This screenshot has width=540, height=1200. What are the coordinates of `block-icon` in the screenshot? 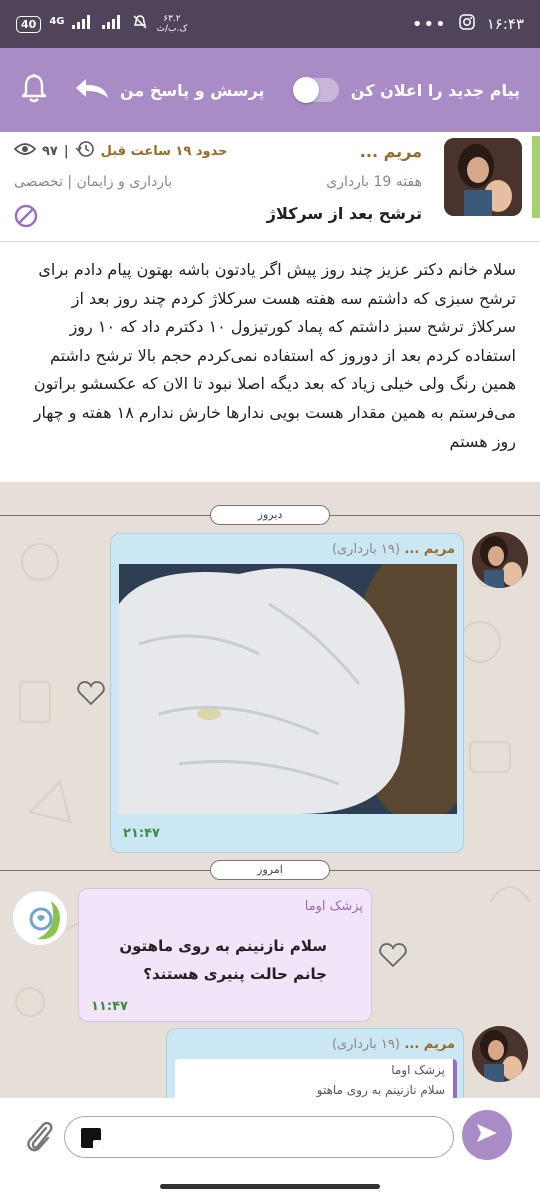 It's located at (26, 218).